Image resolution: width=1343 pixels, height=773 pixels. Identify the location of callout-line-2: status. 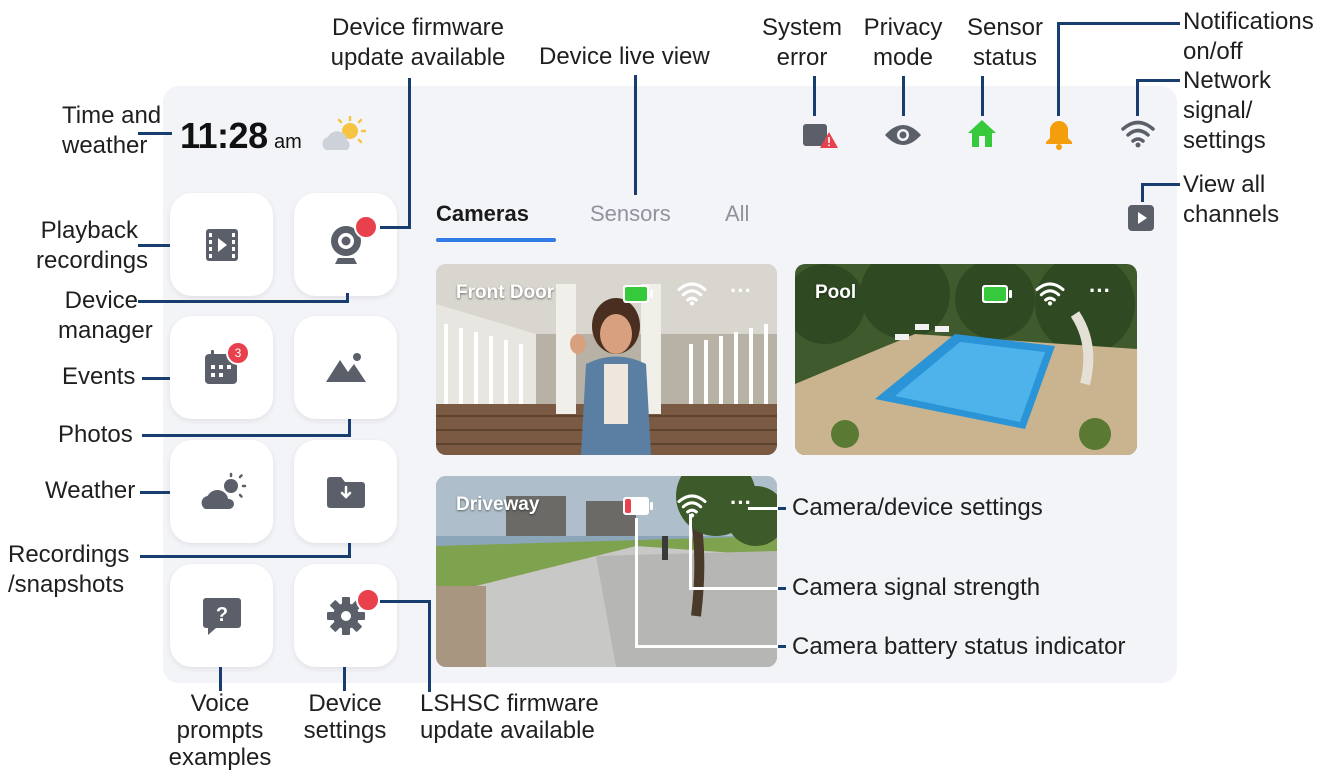
(1005, 57).